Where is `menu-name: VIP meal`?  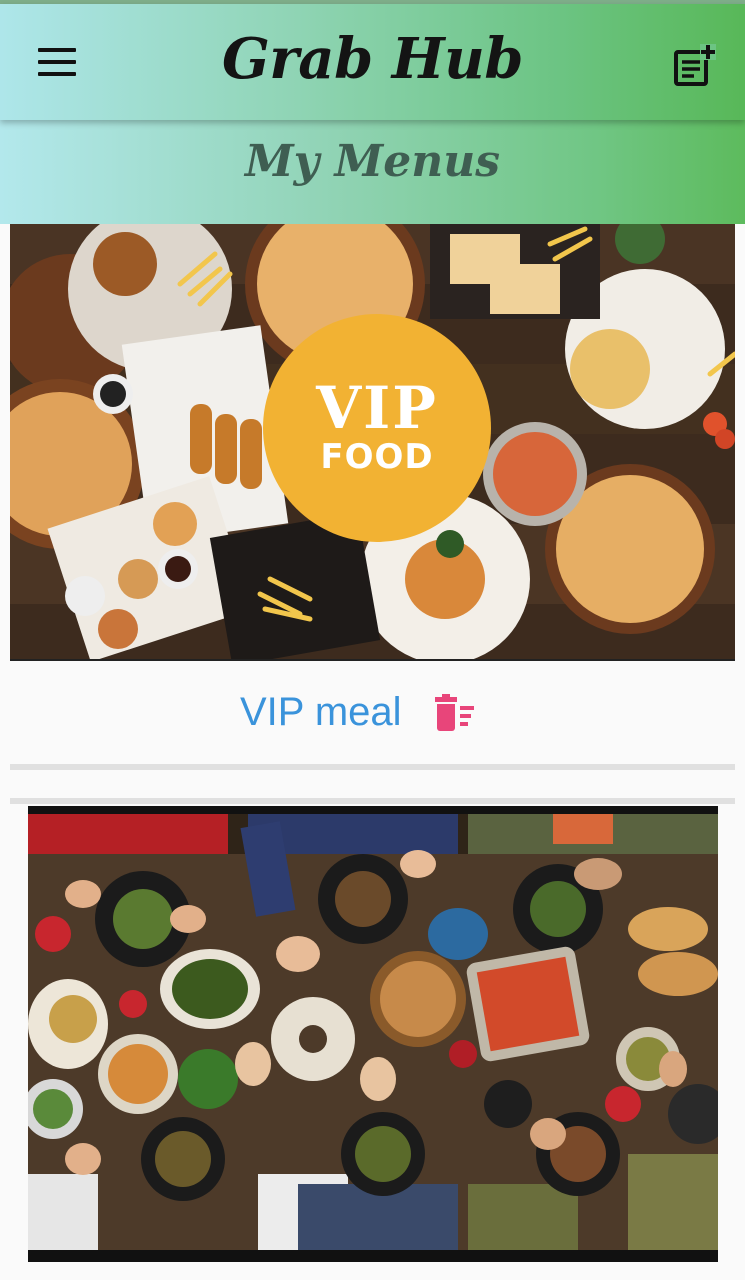
menu-name: VIP meal is located at coordinates (321, 712).